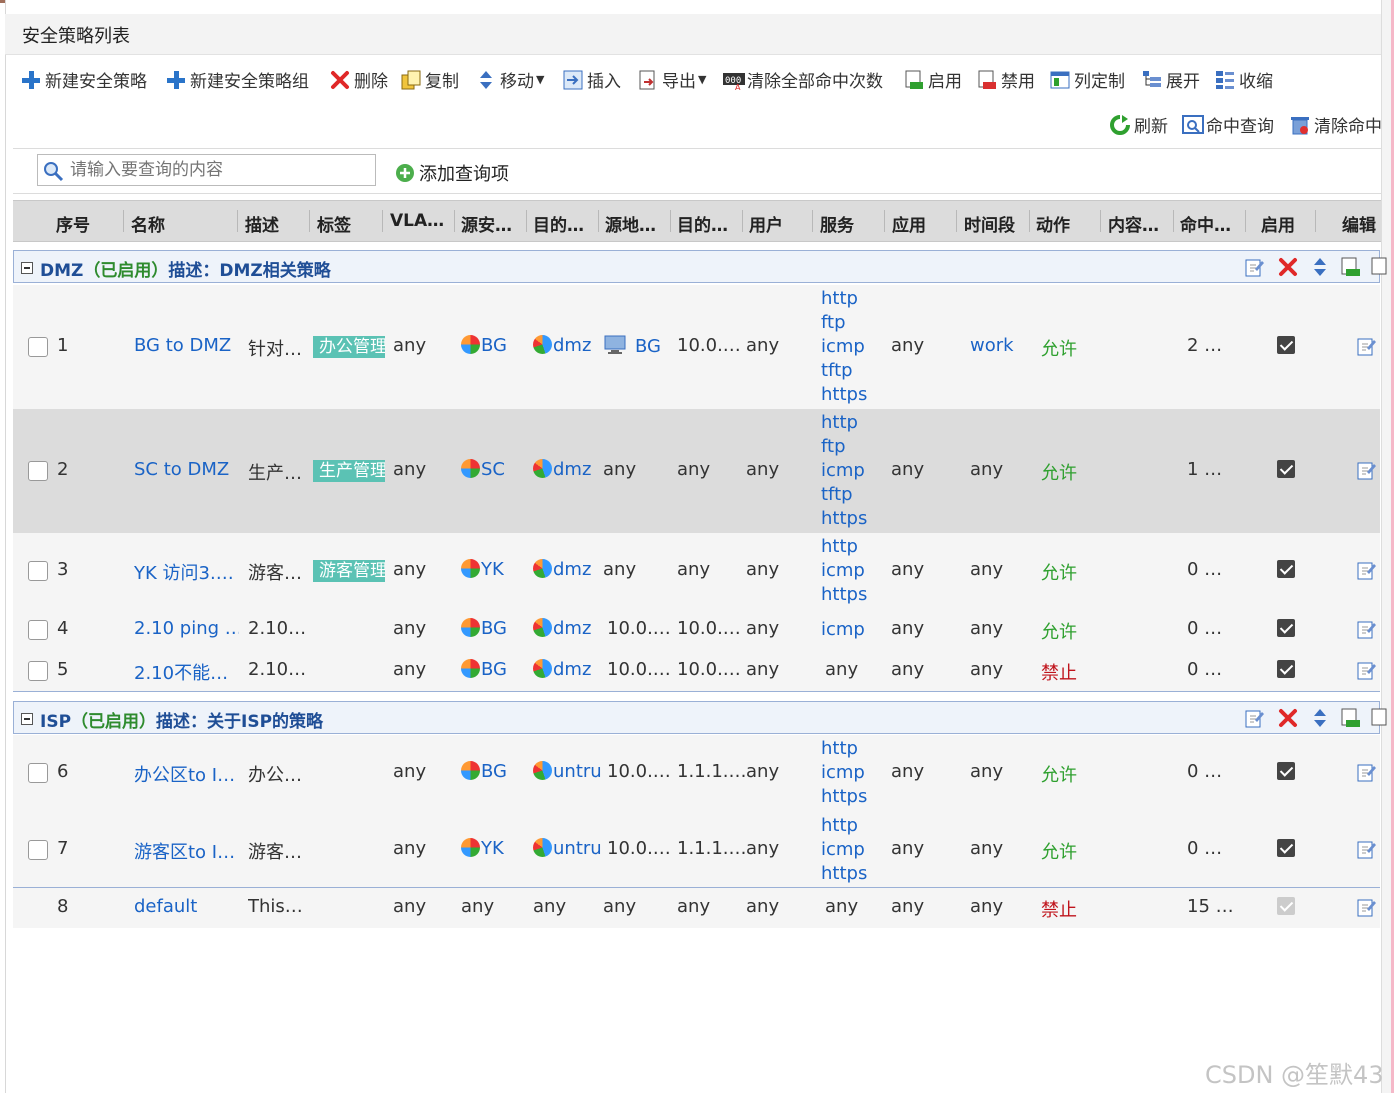 This screenshot has height=1093, width=1394. I want to click on col-header-user: 用户, so click(766, 223).